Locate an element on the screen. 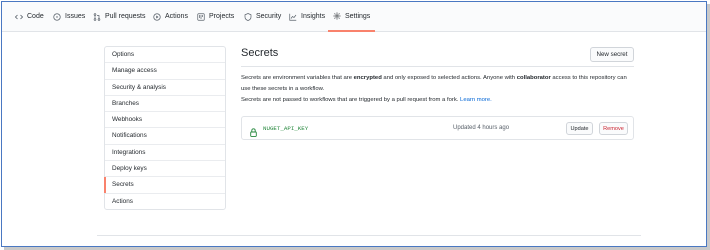  pull-request-icon is located at coordinates (97, 16).